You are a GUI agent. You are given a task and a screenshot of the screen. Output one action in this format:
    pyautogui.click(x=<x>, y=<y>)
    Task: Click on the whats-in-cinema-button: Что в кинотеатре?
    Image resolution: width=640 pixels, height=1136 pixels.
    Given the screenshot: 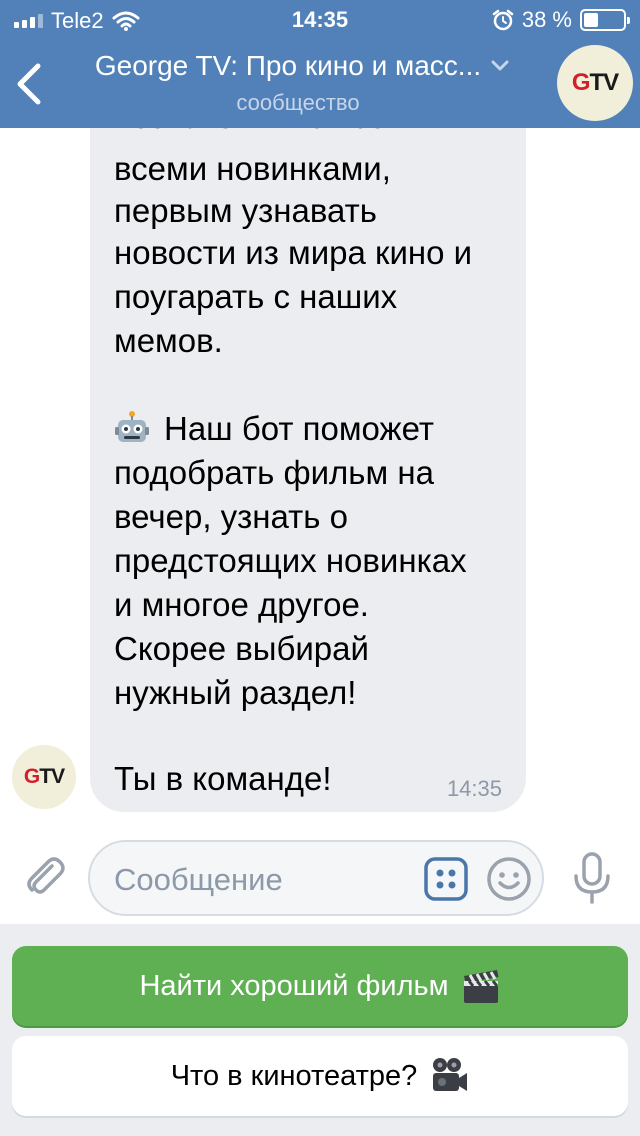 What is the action you would take?
    pyautogui.click(x=320, y=1076)
    